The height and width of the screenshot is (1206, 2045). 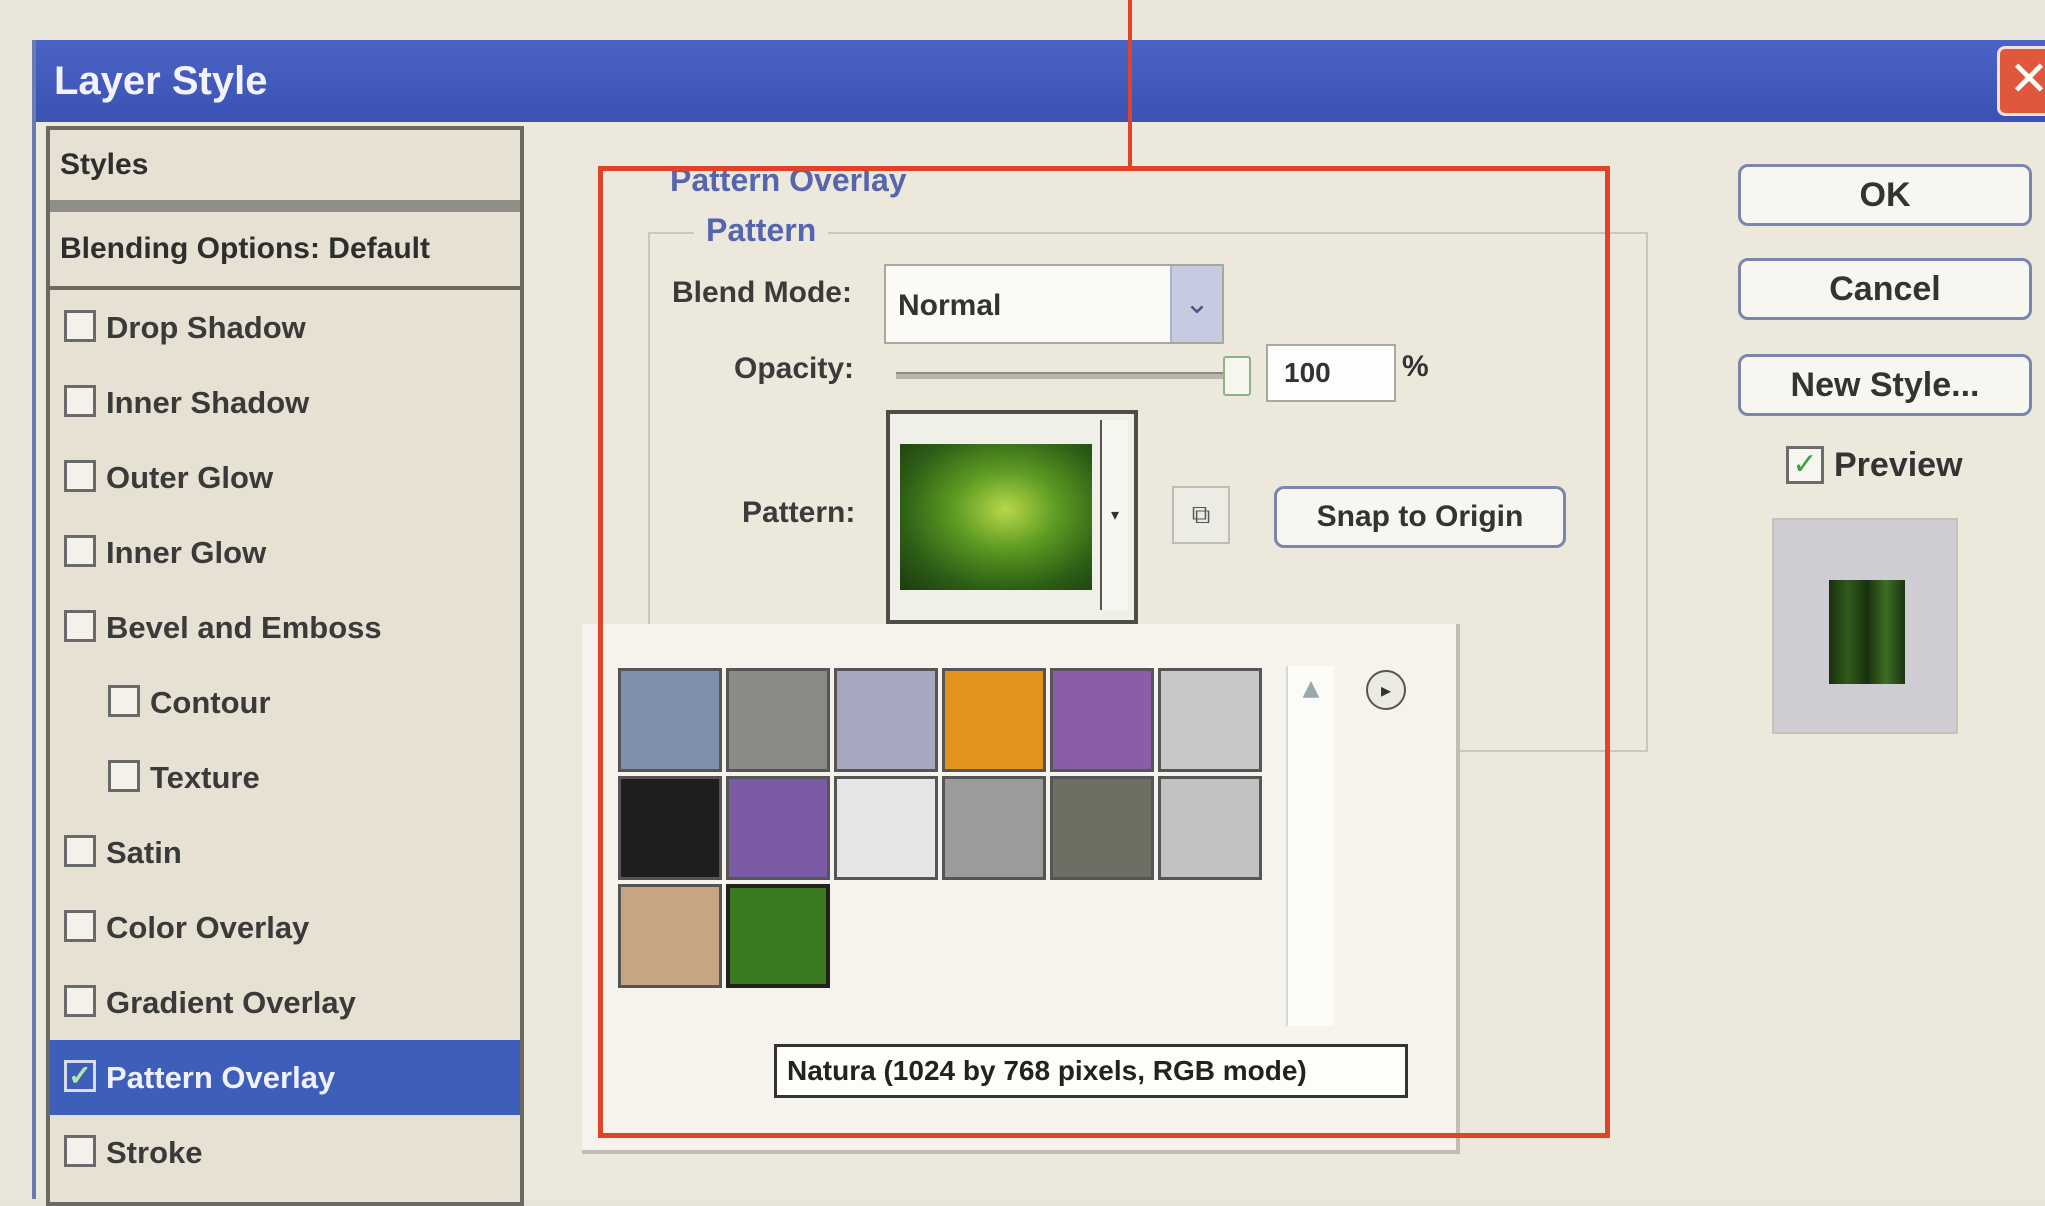 I want to click on preview-sample, so click(x=1867, y=632).